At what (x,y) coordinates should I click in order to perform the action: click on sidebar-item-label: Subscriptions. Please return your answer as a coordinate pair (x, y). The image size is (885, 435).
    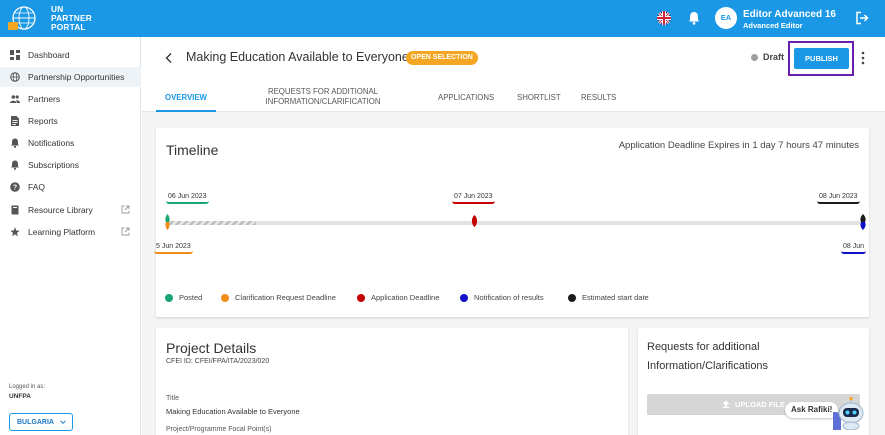
    Looking at the image, I should click on (54, 165).